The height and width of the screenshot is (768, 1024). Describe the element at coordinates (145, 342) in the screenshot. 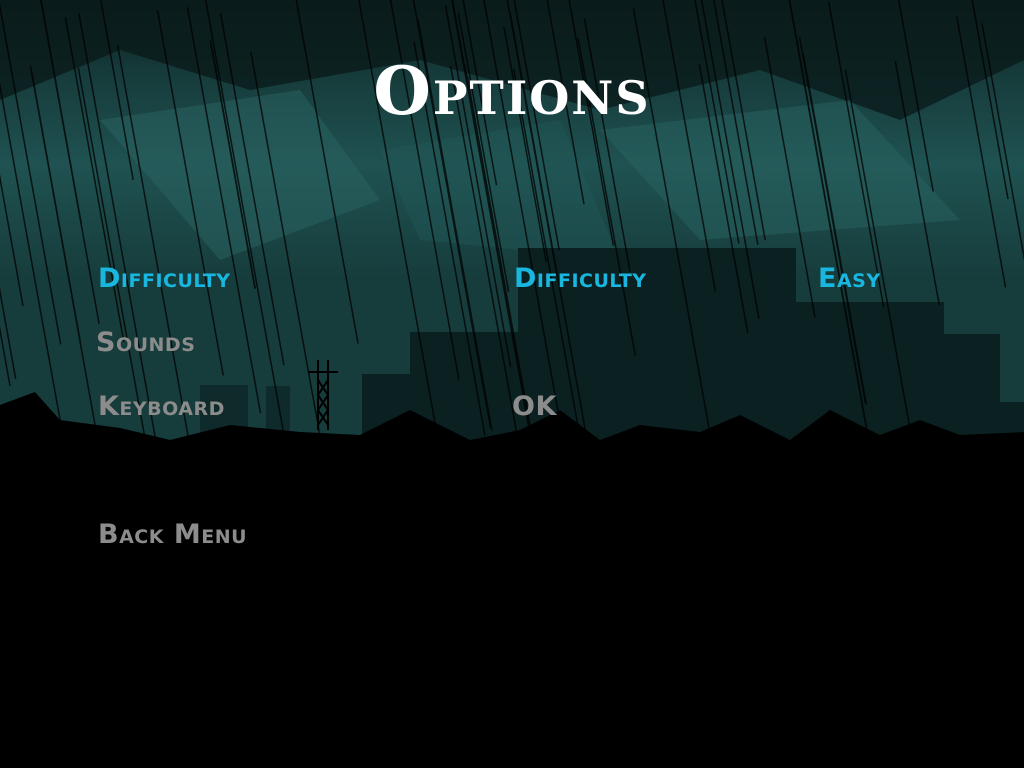

I see `menu-item-sounds: Sounds` at that location.